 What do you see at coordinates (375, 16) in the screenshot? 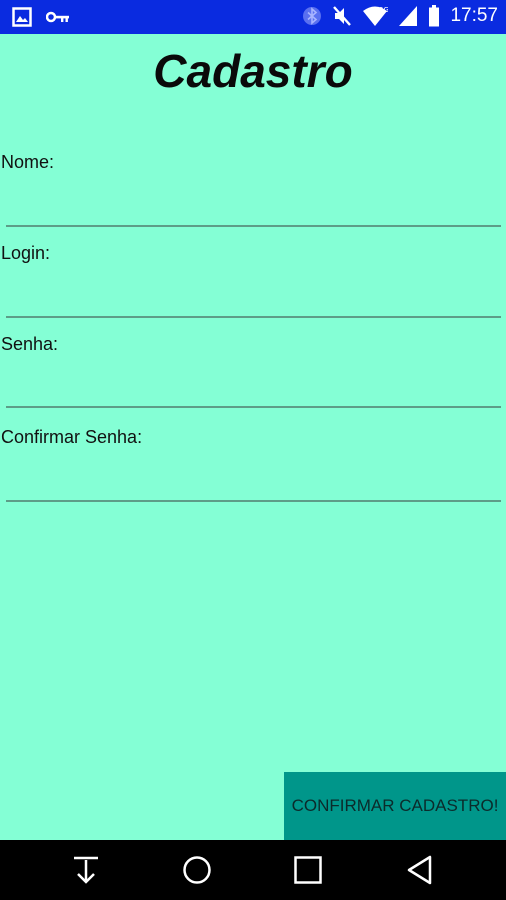
I see `wifi-icon: 2G` at bounding box center [375, 16].